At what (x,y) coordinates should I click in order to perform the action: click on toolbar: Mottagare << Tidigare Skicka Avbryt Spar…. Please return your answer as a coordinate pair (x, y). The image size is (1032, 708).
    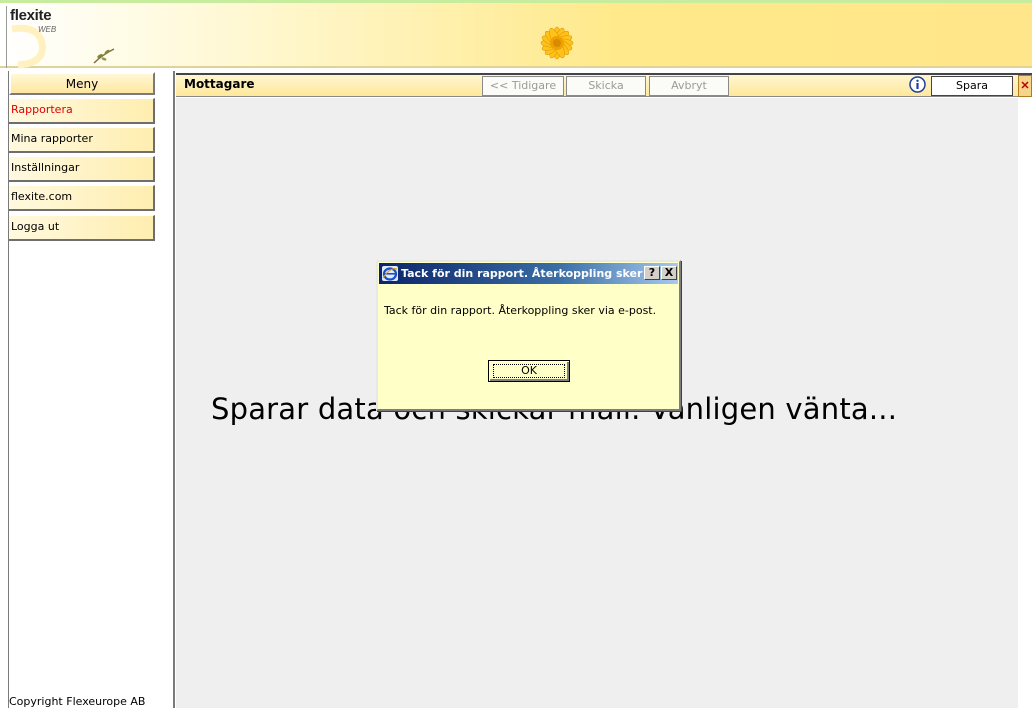
    Looking at the image, I should click on (604, 85).